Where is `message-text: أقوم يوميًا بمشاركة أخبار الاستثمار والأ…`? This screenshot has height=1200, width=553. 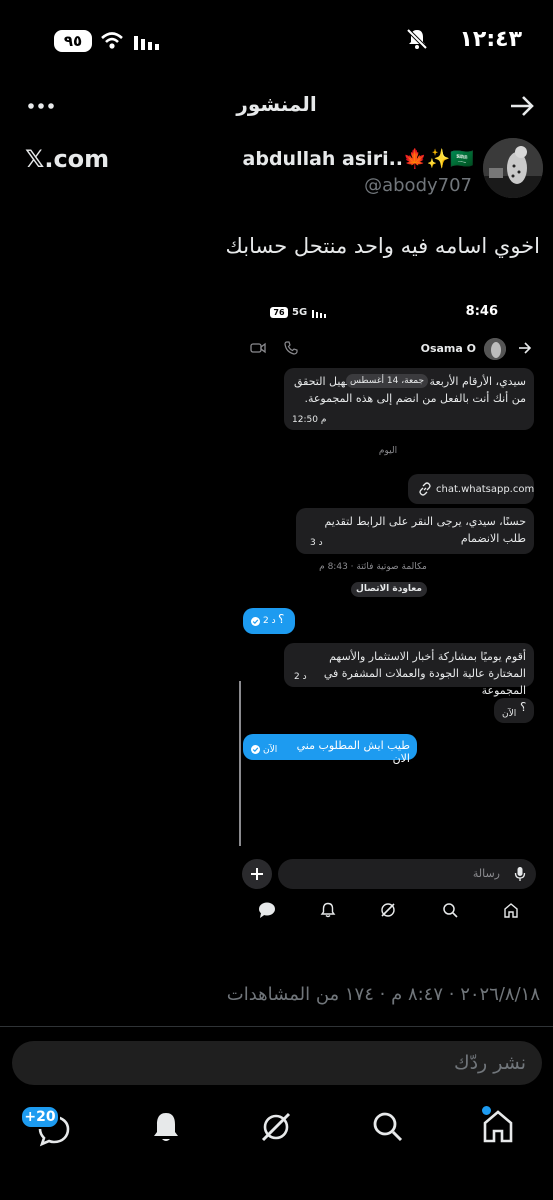
message-text: أقوم يوميًا بمشاركة أخبار الاستثمار والأ… is located at coordinates (424, 673).